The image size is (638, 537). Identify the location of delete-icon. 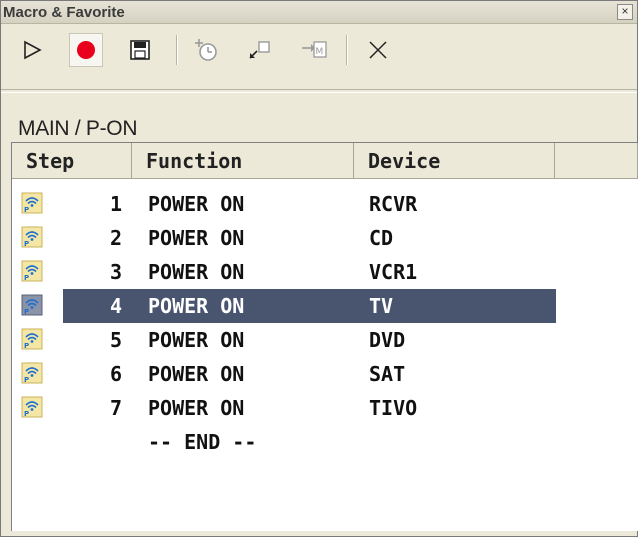
(378, 50).